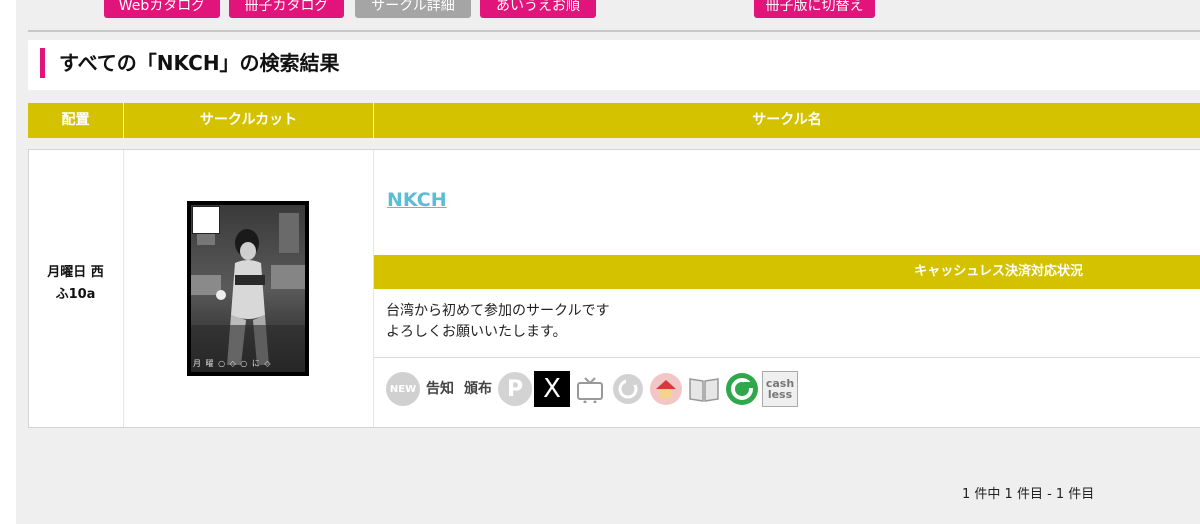 The width and height of the screenshot is (1200, 524). I want to click on book-icon, so click(704, 389).